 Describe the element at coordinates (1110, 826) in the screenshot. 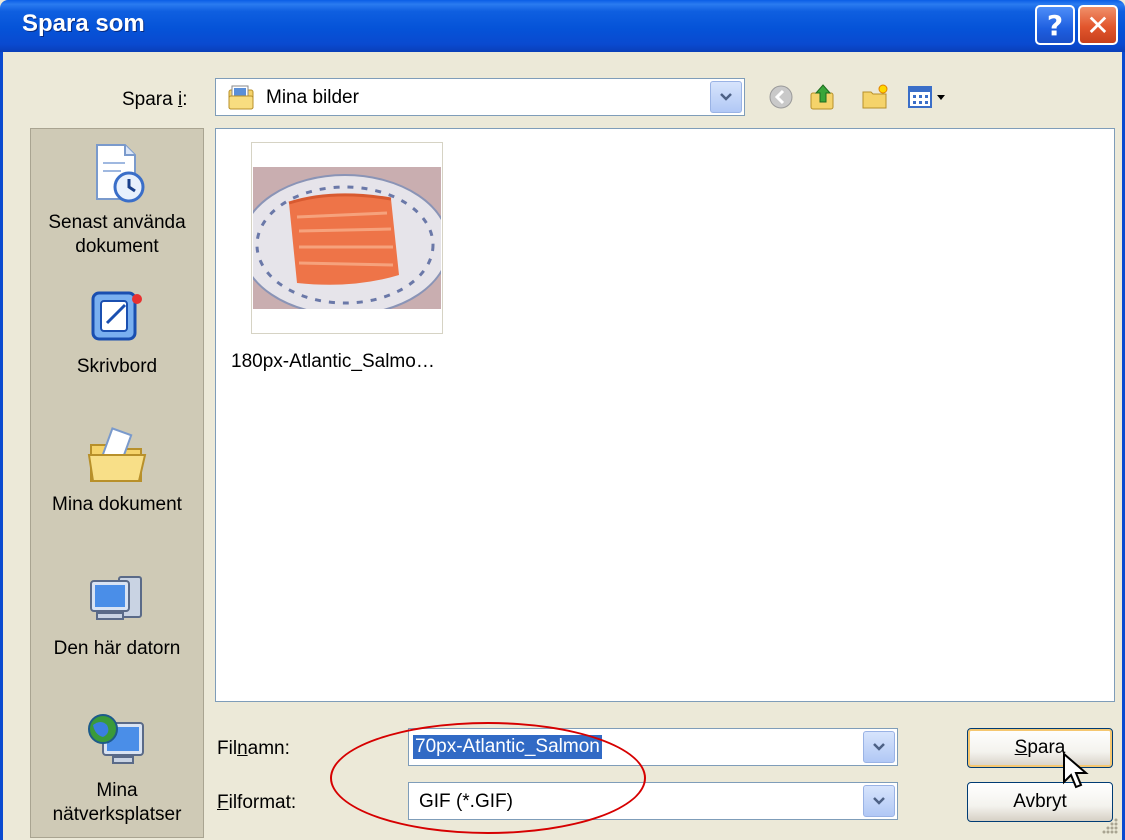

I see `resize-grip-icon` at that location.